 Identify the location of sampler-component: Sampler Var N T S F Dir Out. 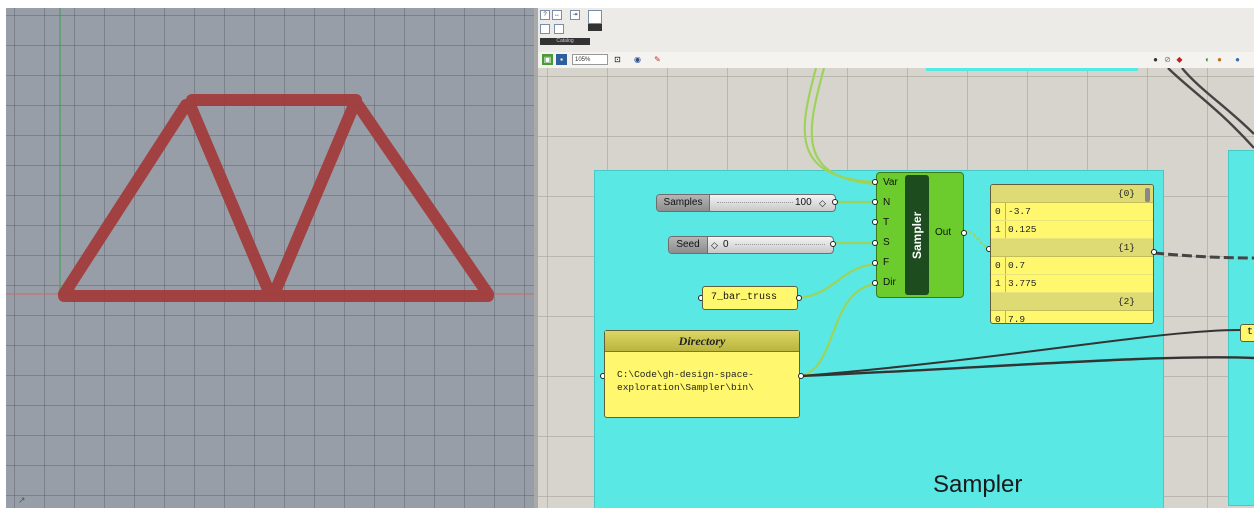
(920, 235).